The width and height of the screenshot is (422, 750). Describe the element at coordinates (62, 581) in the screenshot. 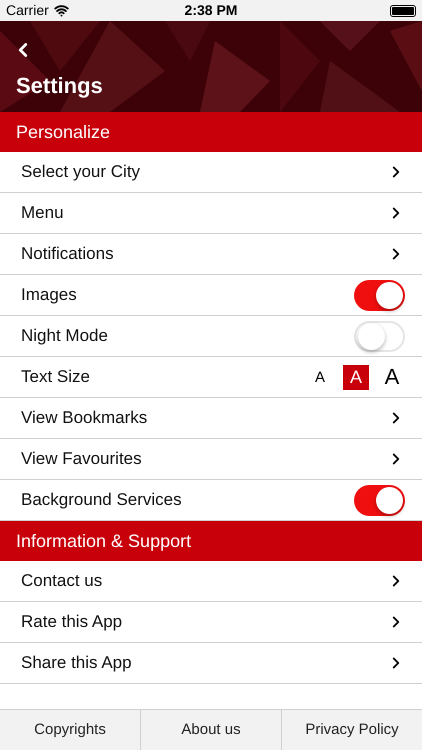

I see `row-label: Contact us` at that location.